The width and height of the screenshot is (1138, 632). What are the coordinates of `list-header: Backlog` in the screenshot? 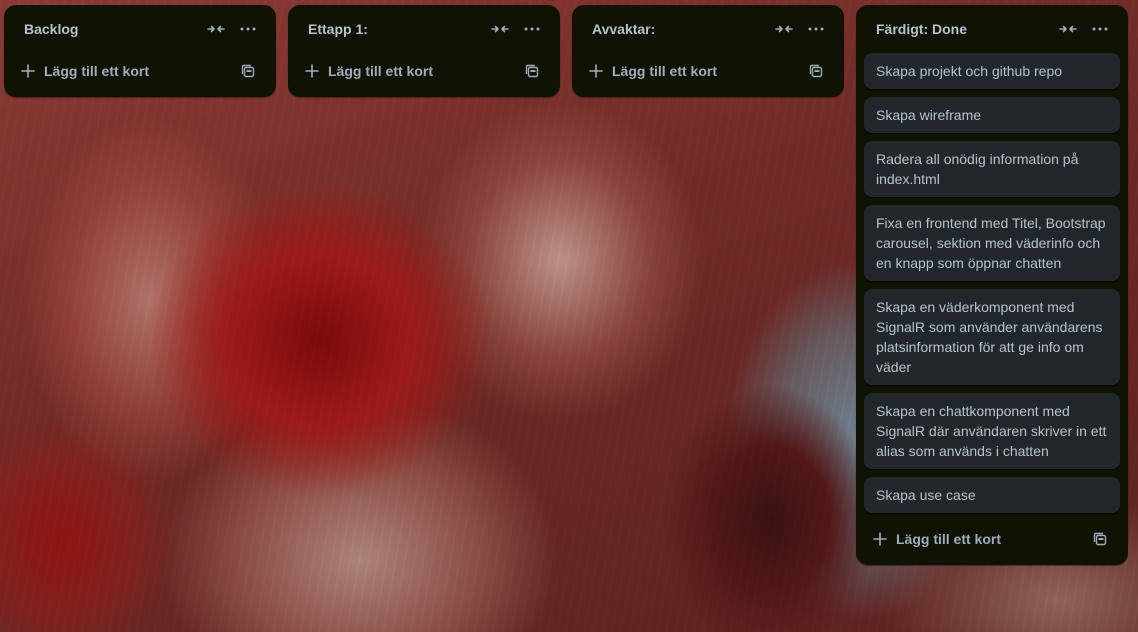 It's located at (140, 29).